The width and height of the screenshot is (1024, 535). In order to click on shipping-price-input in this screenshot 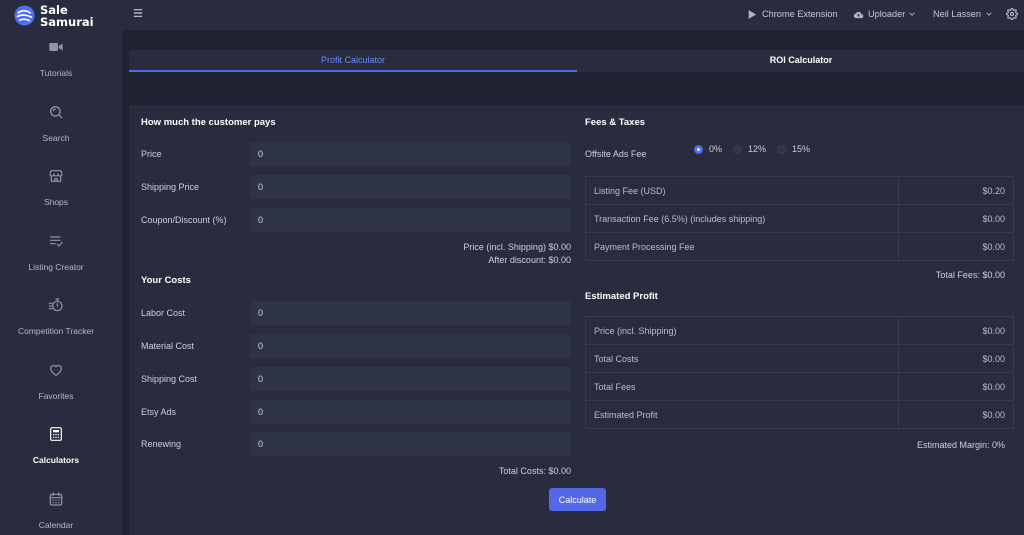, I will do `click(410, 187)`.